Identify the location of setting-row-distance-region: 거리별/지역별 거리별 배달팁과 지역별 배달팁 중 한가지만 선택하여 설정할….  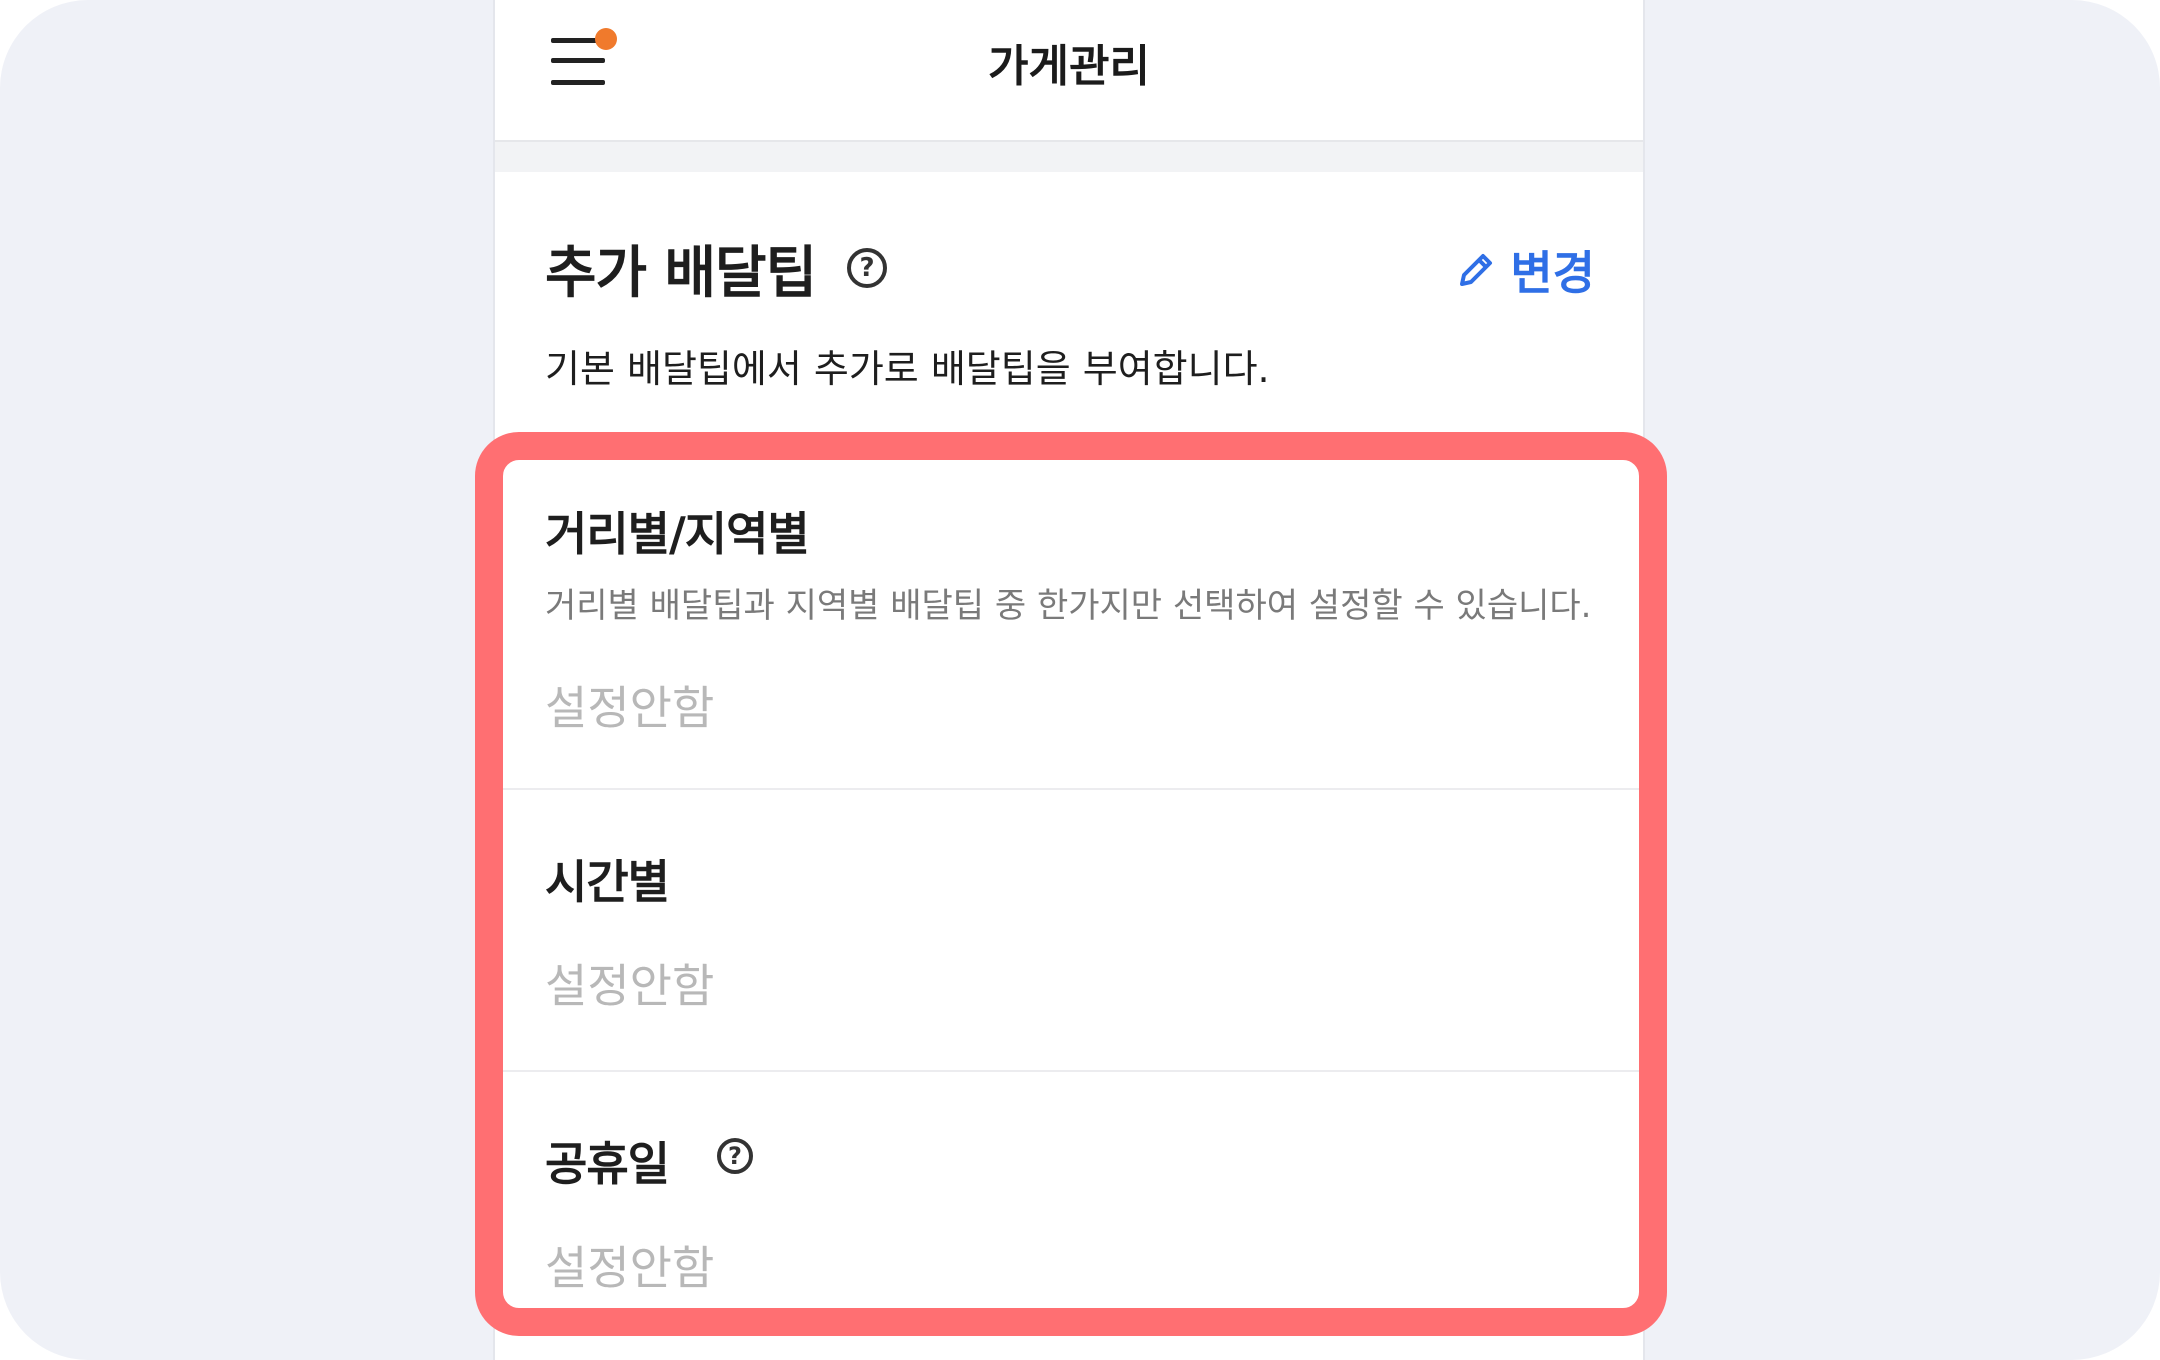
(1071, 625).